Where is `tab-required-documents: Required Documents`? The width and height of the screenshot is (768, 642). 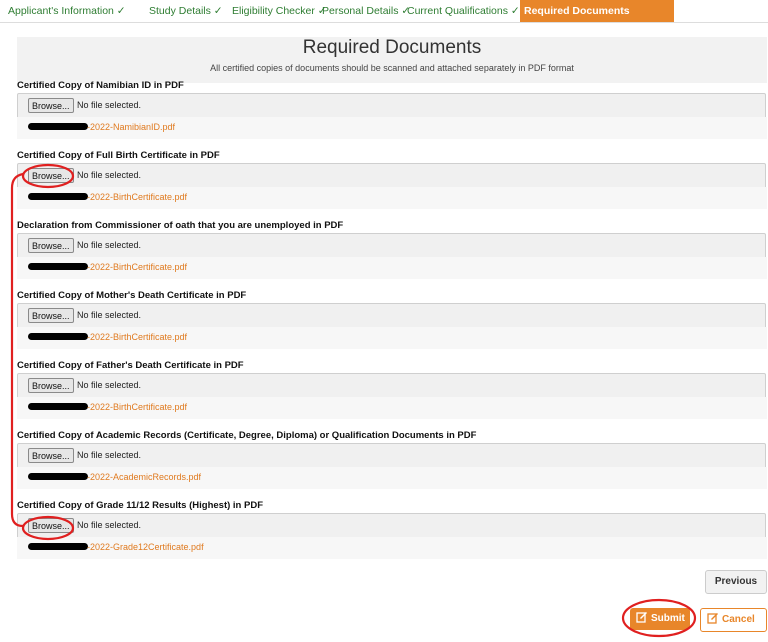 tab-required-documents: Required Documents is located at coordinates (597, 11).